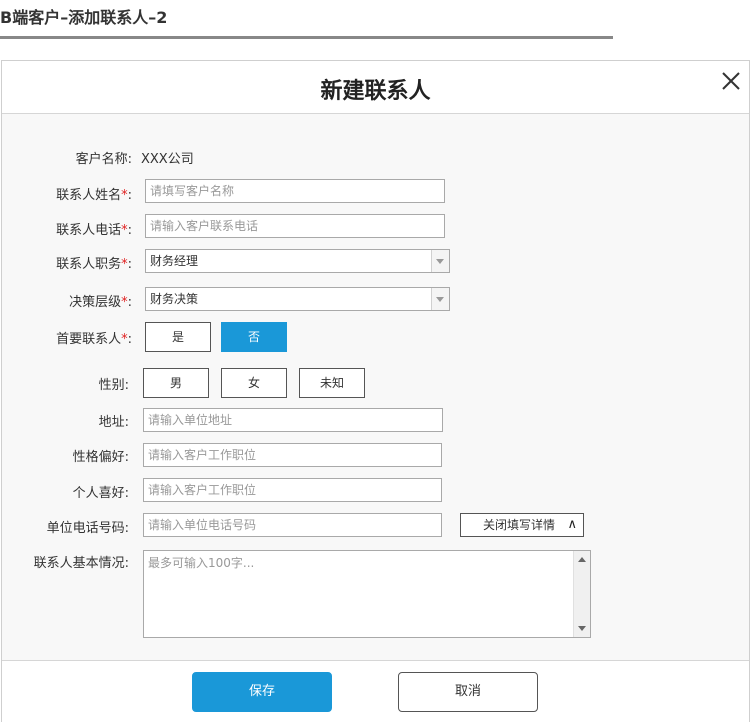 The height and width of the screenshot is (725, 752). What do you see at coordinates (254, 383) in the screenshot?
I see `gender-female-button: 女` at bounding box center [254, 383].